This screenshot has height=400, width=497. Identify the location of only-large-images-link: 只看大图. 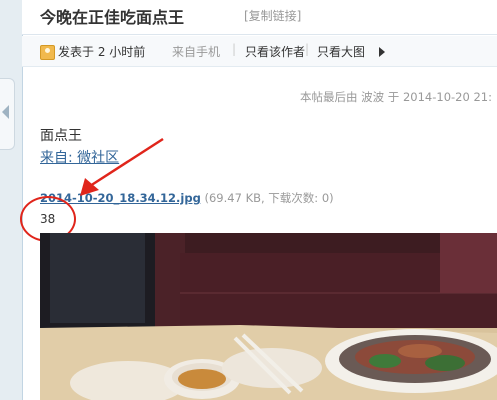
(341, 51).